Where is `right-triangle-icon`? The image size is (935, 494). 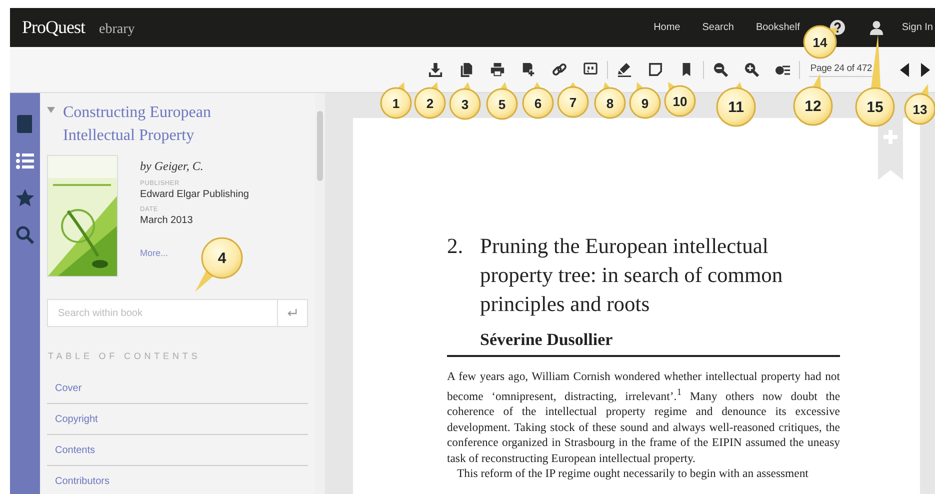 right-triangle-icon is located at coordinates (925, 69).